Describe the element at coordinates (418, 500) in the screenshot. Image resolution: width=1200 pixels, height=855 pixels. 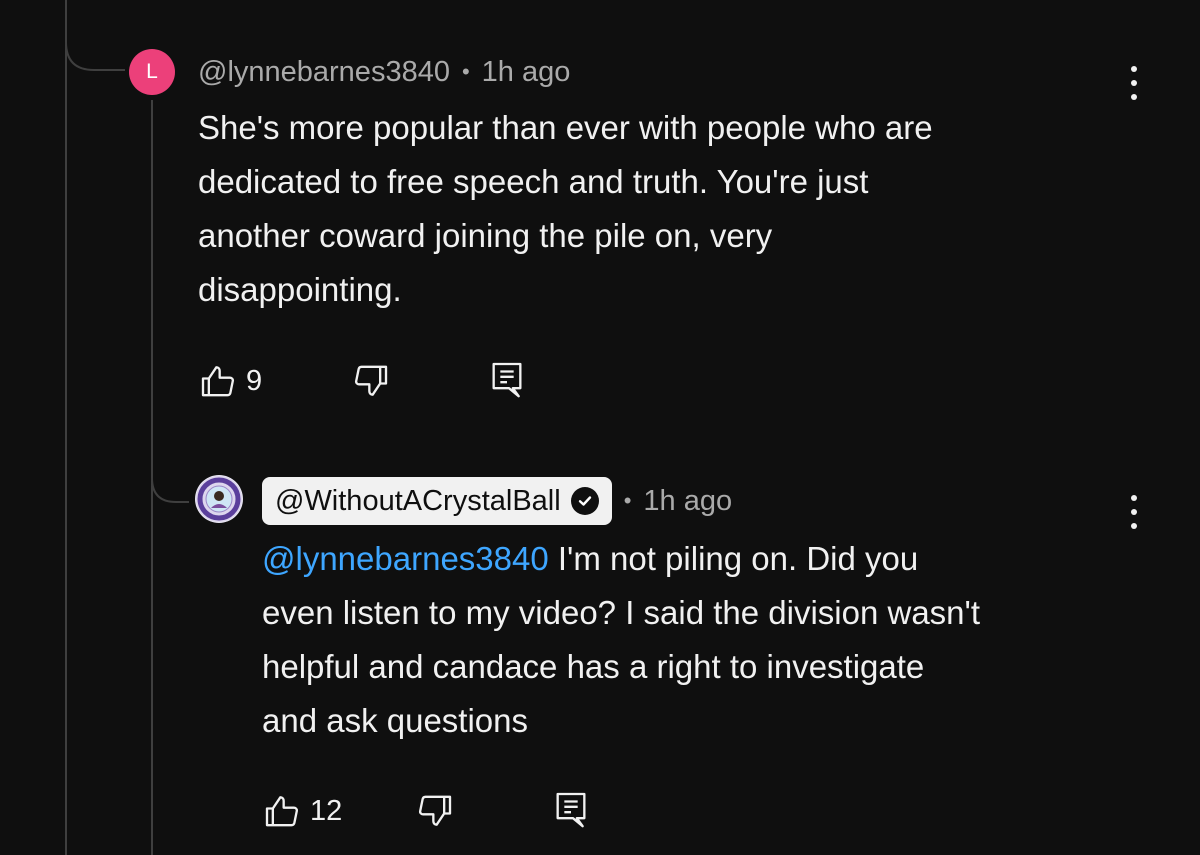
I see `author-name: @WithoutACrystalBall` at that location.